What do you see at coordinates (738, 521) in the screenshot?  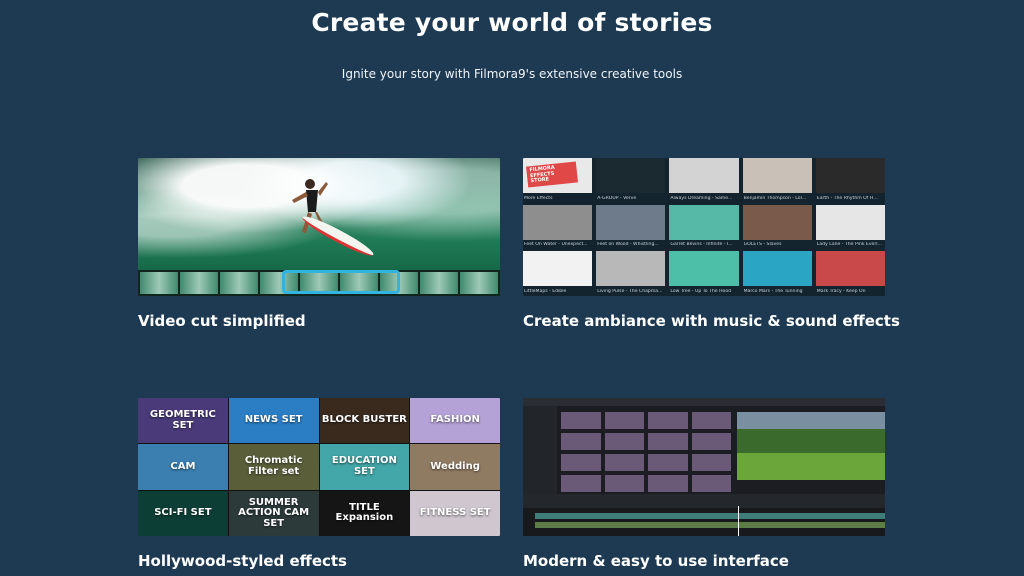 I see `playhead` at bounding box center [738, 521].